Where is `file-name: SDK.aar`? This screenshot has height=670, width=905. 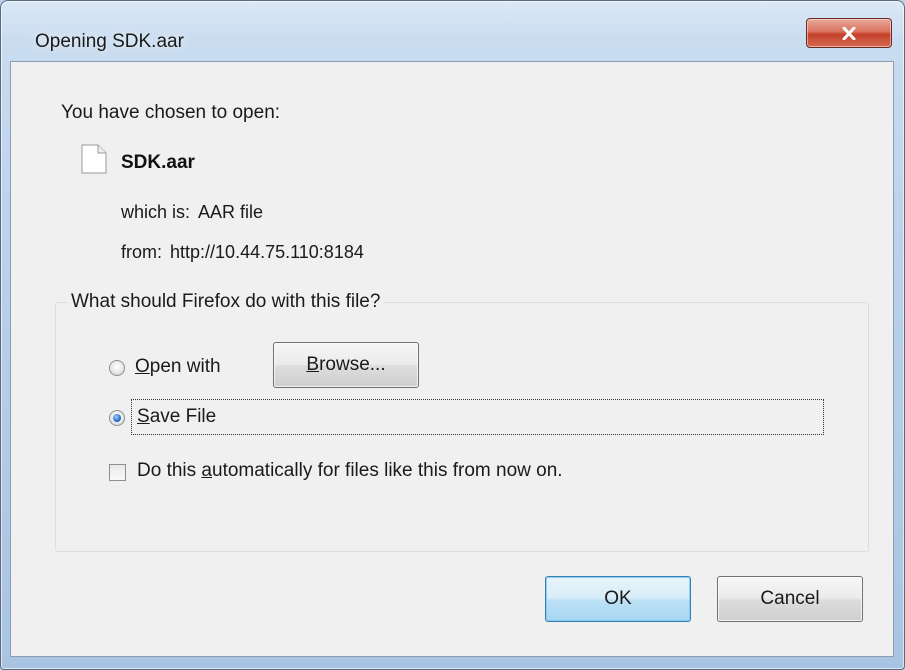
file-name: SDK.aar is located at coordinates (158, 162).